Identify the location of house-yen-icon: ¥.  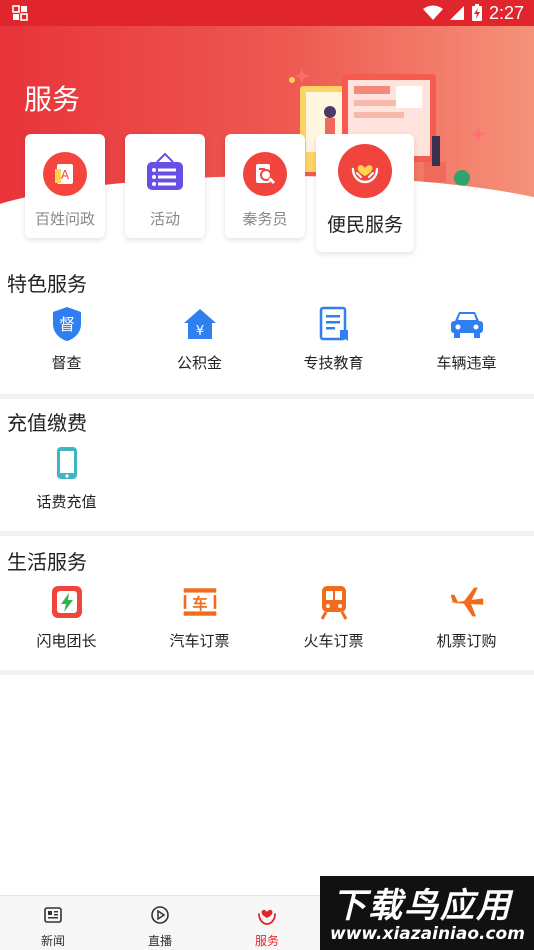
(200, 324).